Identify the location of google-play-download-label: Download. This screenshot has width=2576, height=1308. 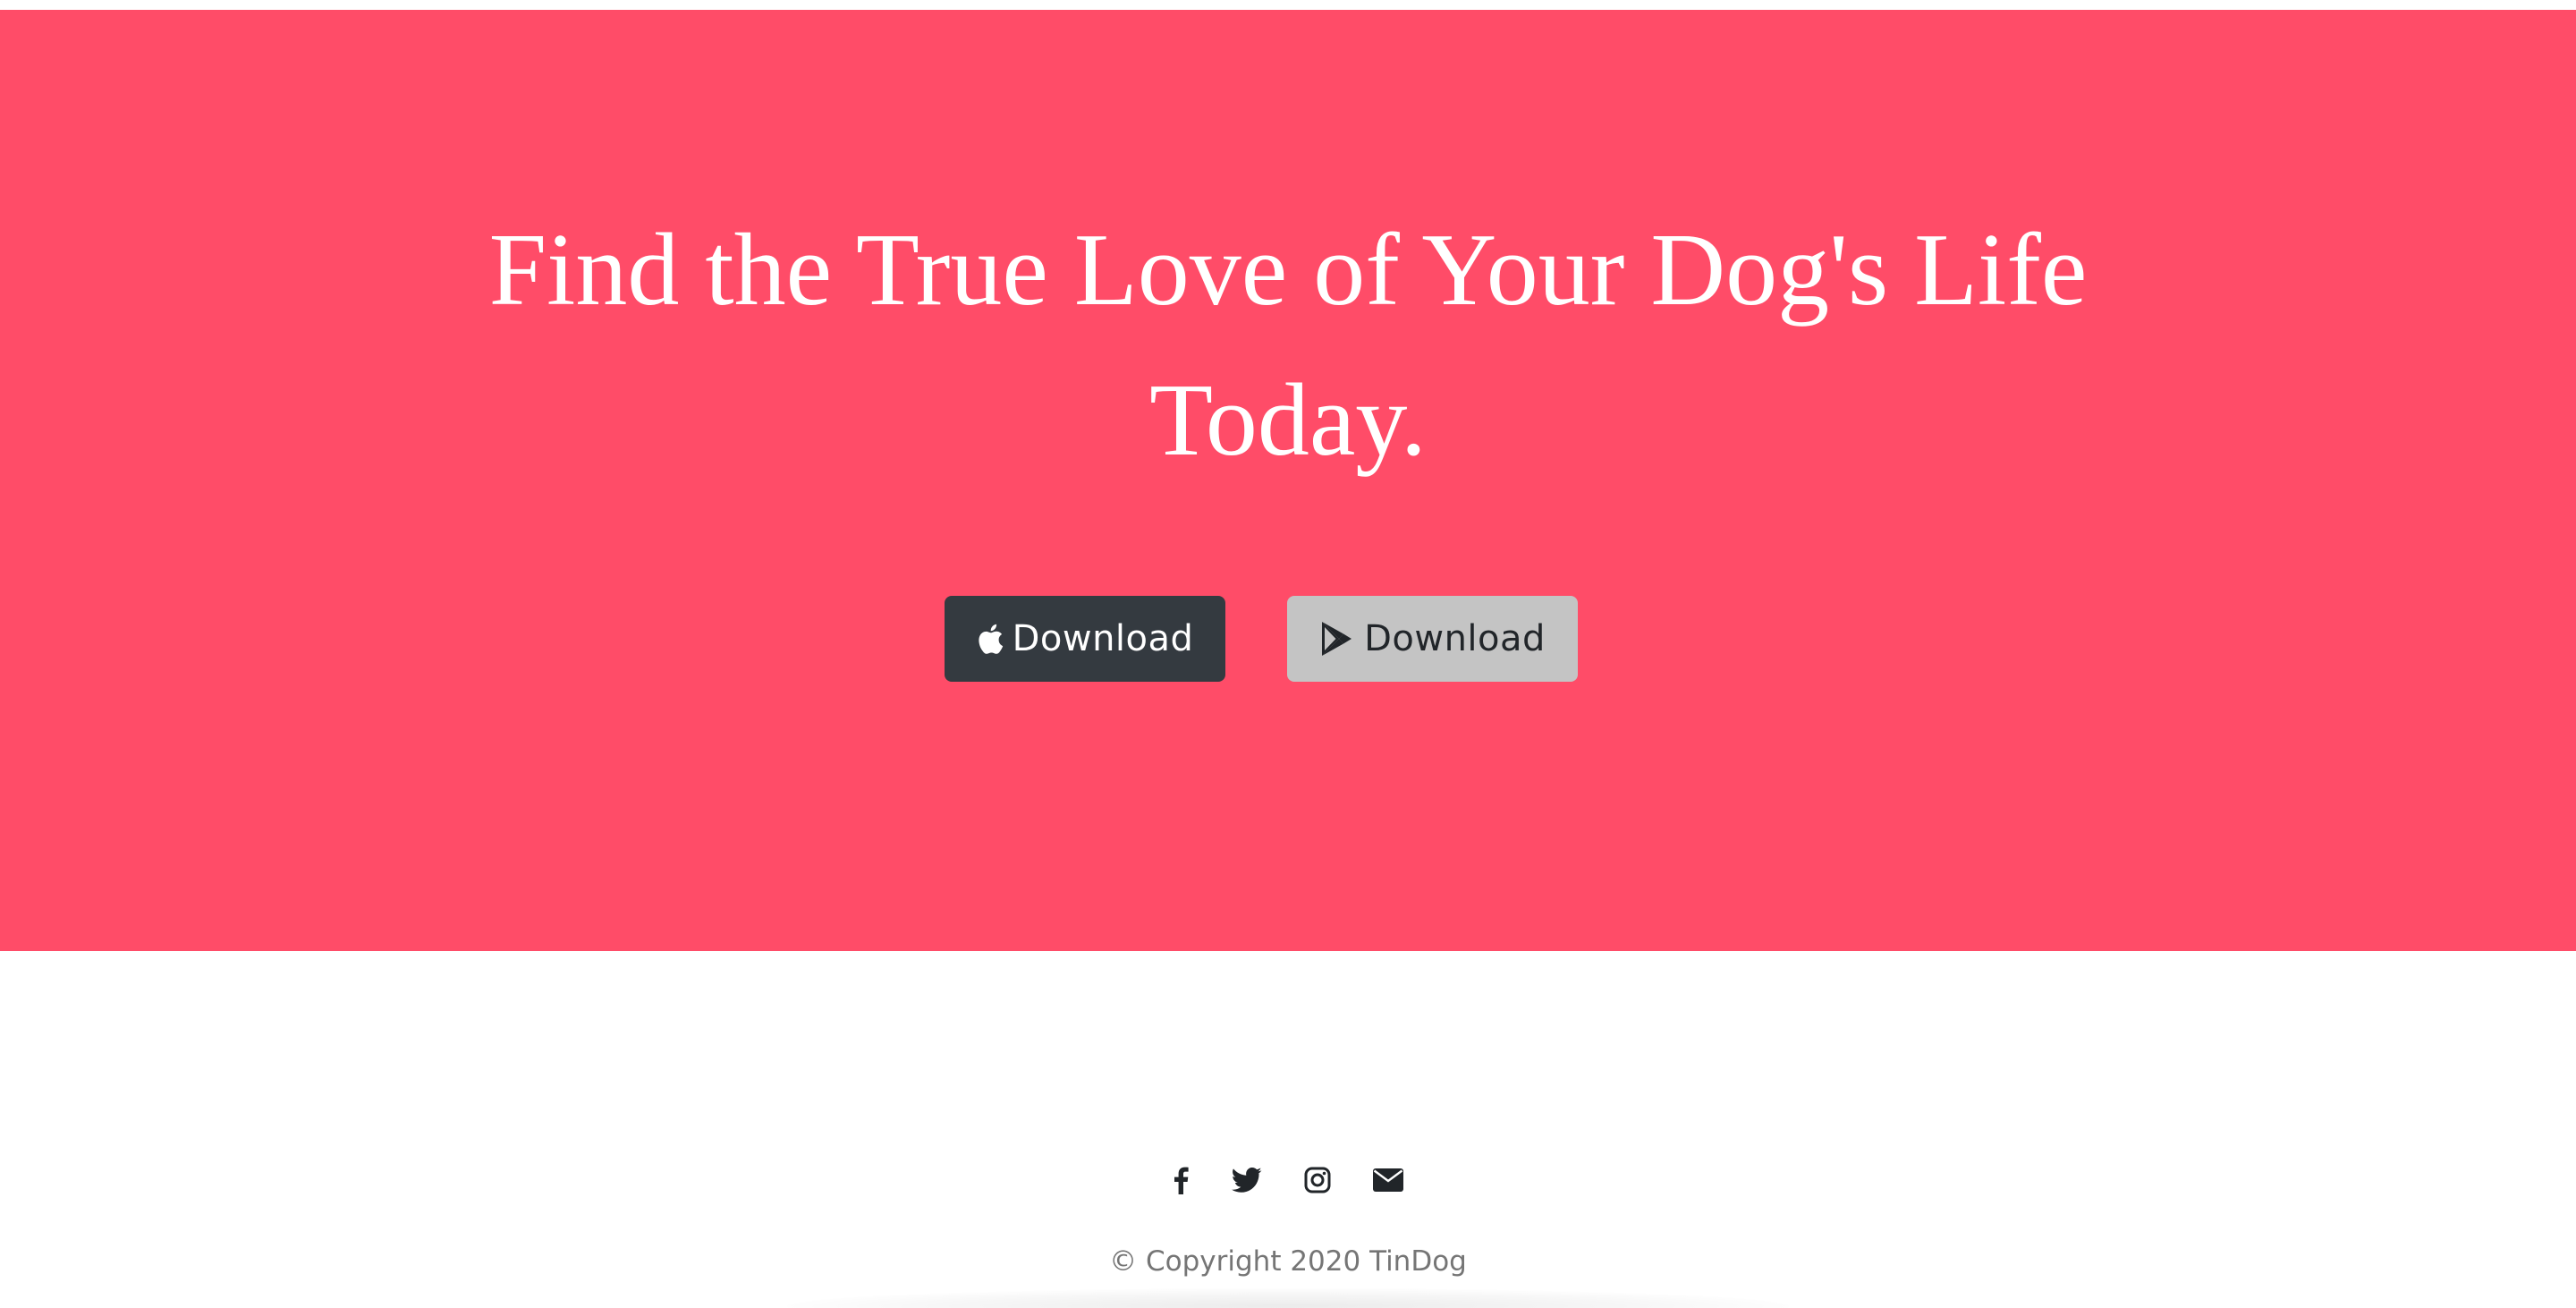
(1455, 638).